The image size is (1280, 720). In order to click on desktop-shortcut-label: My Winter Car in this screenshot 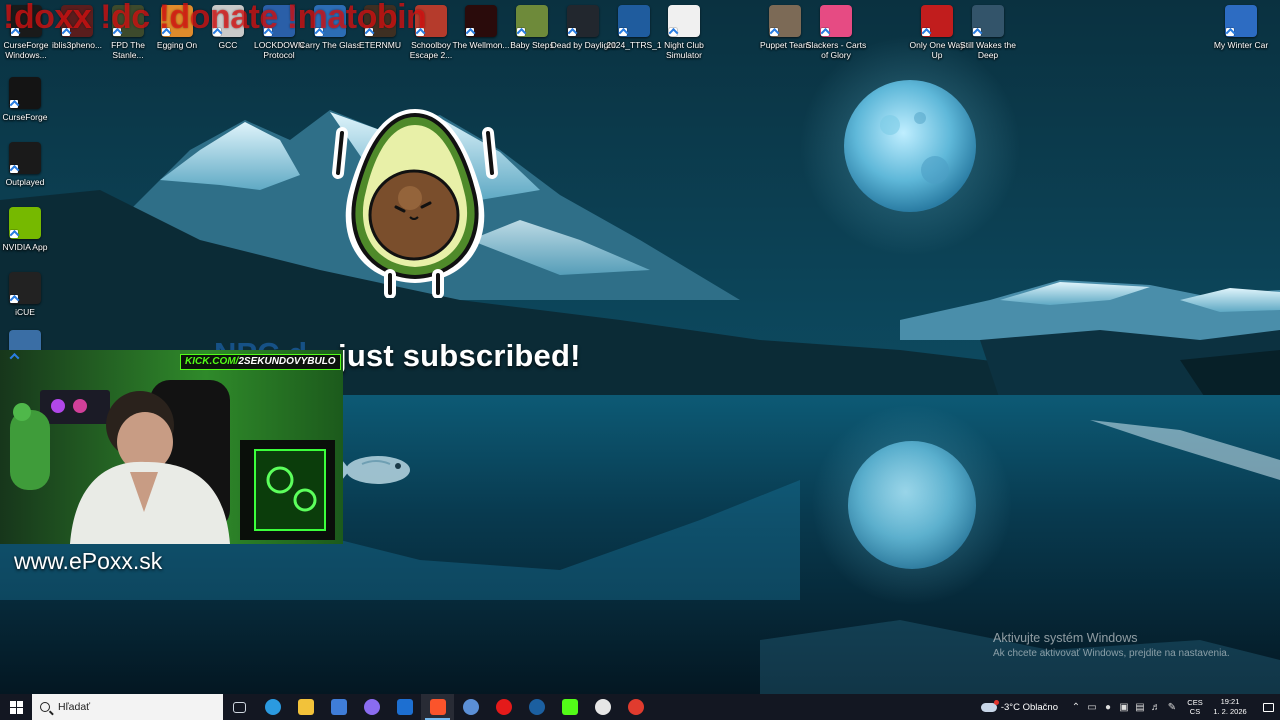, I will do `click(1241, 45)`.